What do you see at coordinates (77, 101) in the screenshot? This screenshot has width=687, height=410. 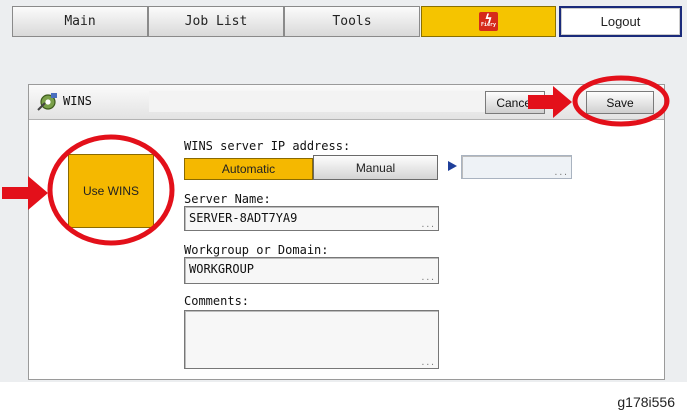 I see `dialog-title: WINS` at bounding box center [77, 101].